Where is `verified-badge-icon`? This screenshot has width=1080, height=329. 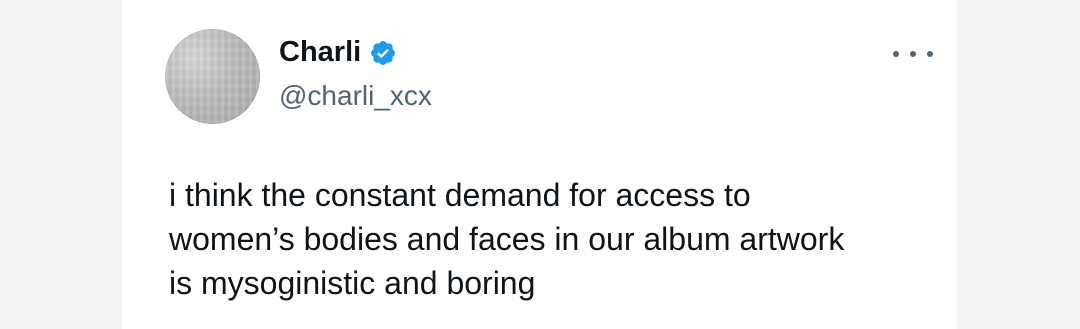
verified-badge-icon is located at coordinates (383, 53).